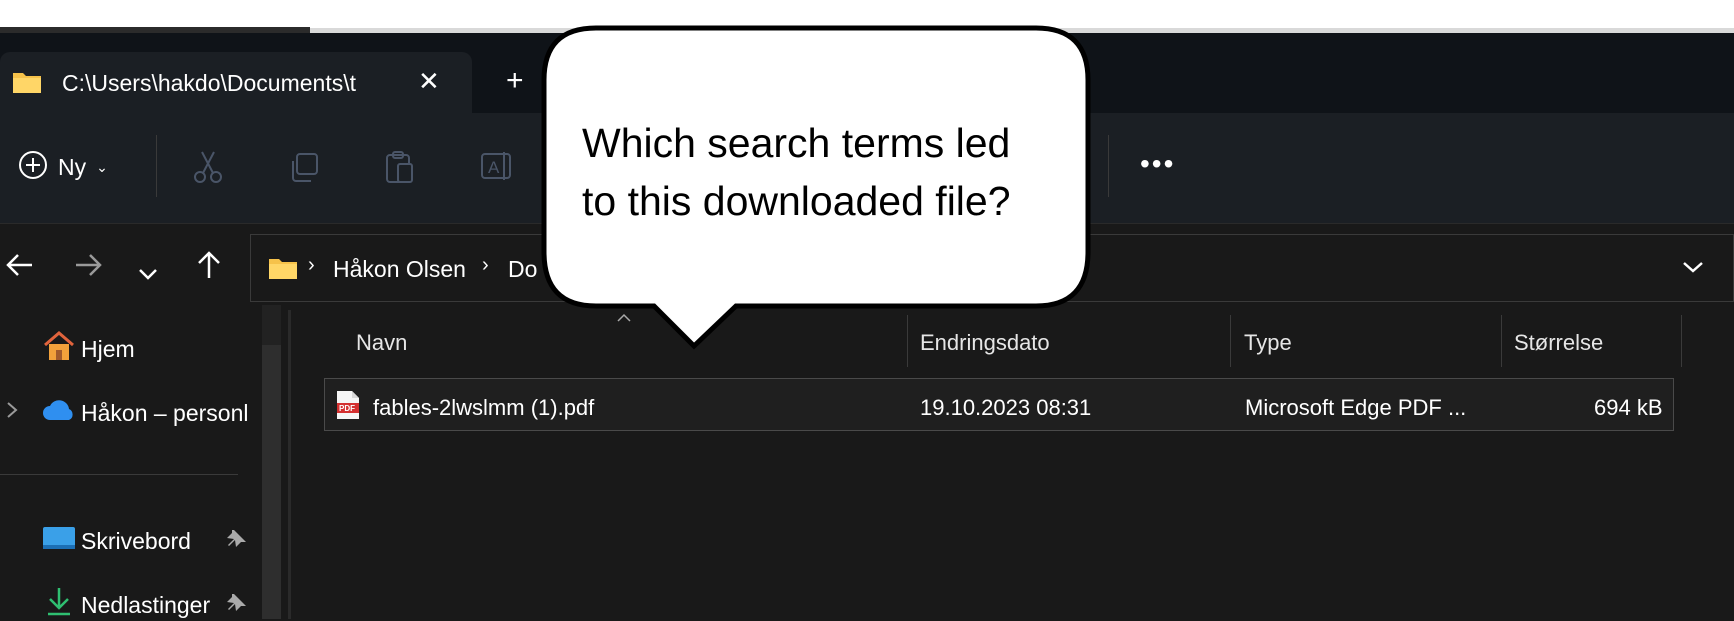 This screenshot has height=621, width=1734. I want to click on address-dropdown-chevron-icon, so click(1693, 267).